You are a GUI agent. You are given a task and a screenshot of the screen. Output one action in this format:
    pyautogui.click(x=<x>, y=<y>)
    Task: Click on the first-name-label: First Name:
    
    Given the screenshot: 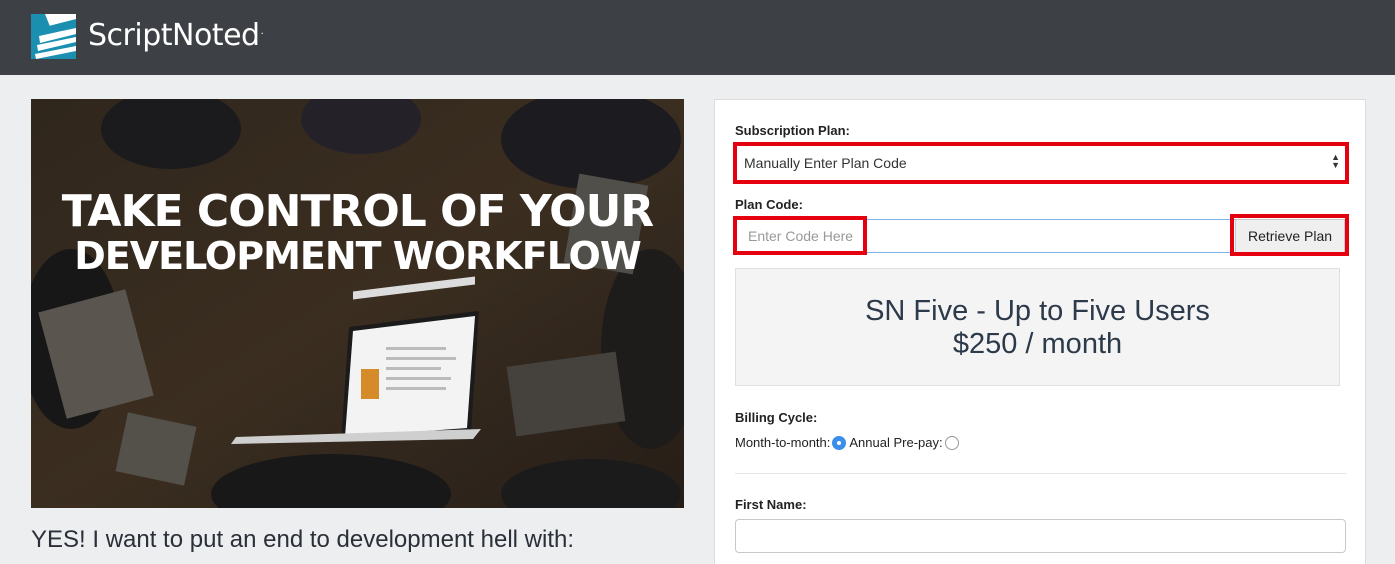 What is the action you would take?
    pyautogui.click(x=771, y=504)
    